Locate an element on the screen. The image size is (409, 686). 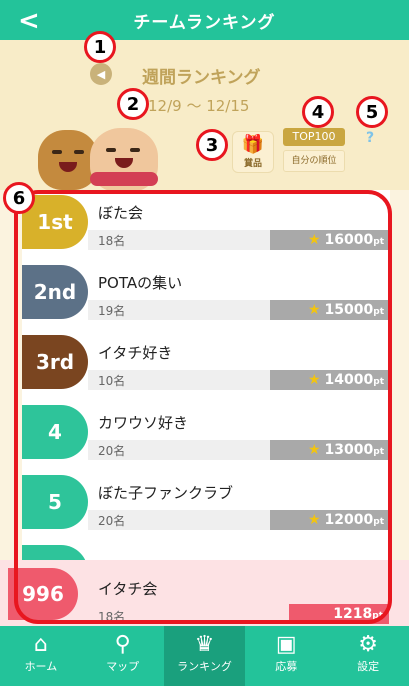
gear-icon: ⚙ is located at coordinates (368, 644).